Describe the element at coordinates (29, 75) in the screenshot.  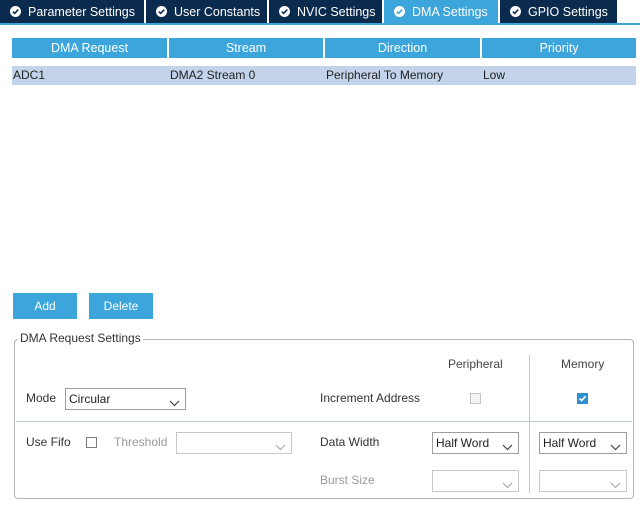
I see `cell-dma-request: ADC1` at that location.